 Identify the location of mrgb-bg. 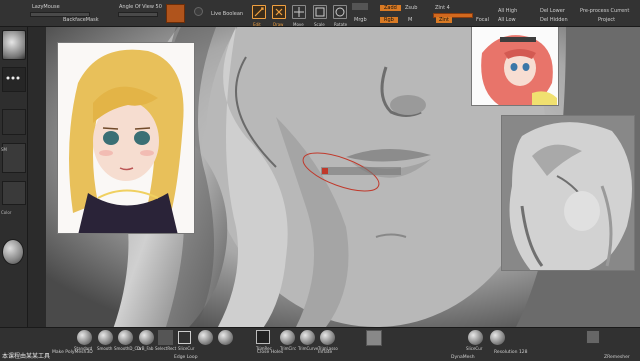
(360, 6).